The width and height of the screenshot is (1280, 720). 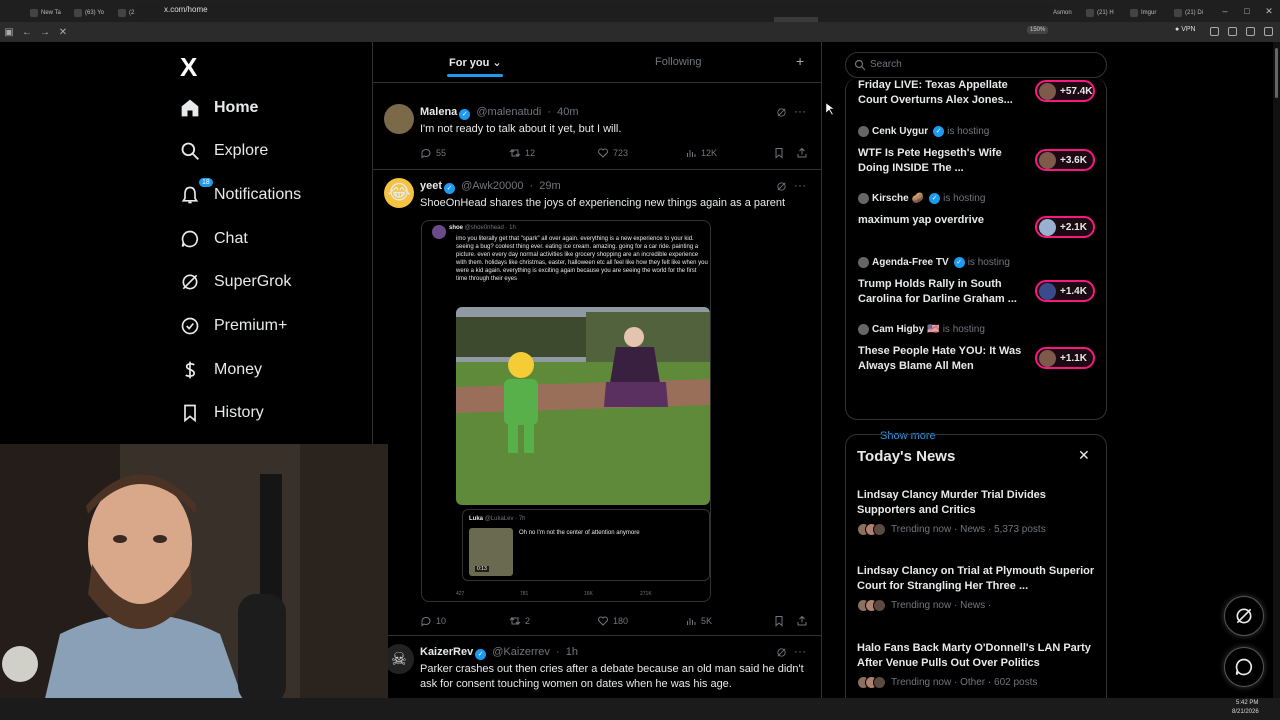 I want to click on profile-icon, so click(x=1214, y=31).